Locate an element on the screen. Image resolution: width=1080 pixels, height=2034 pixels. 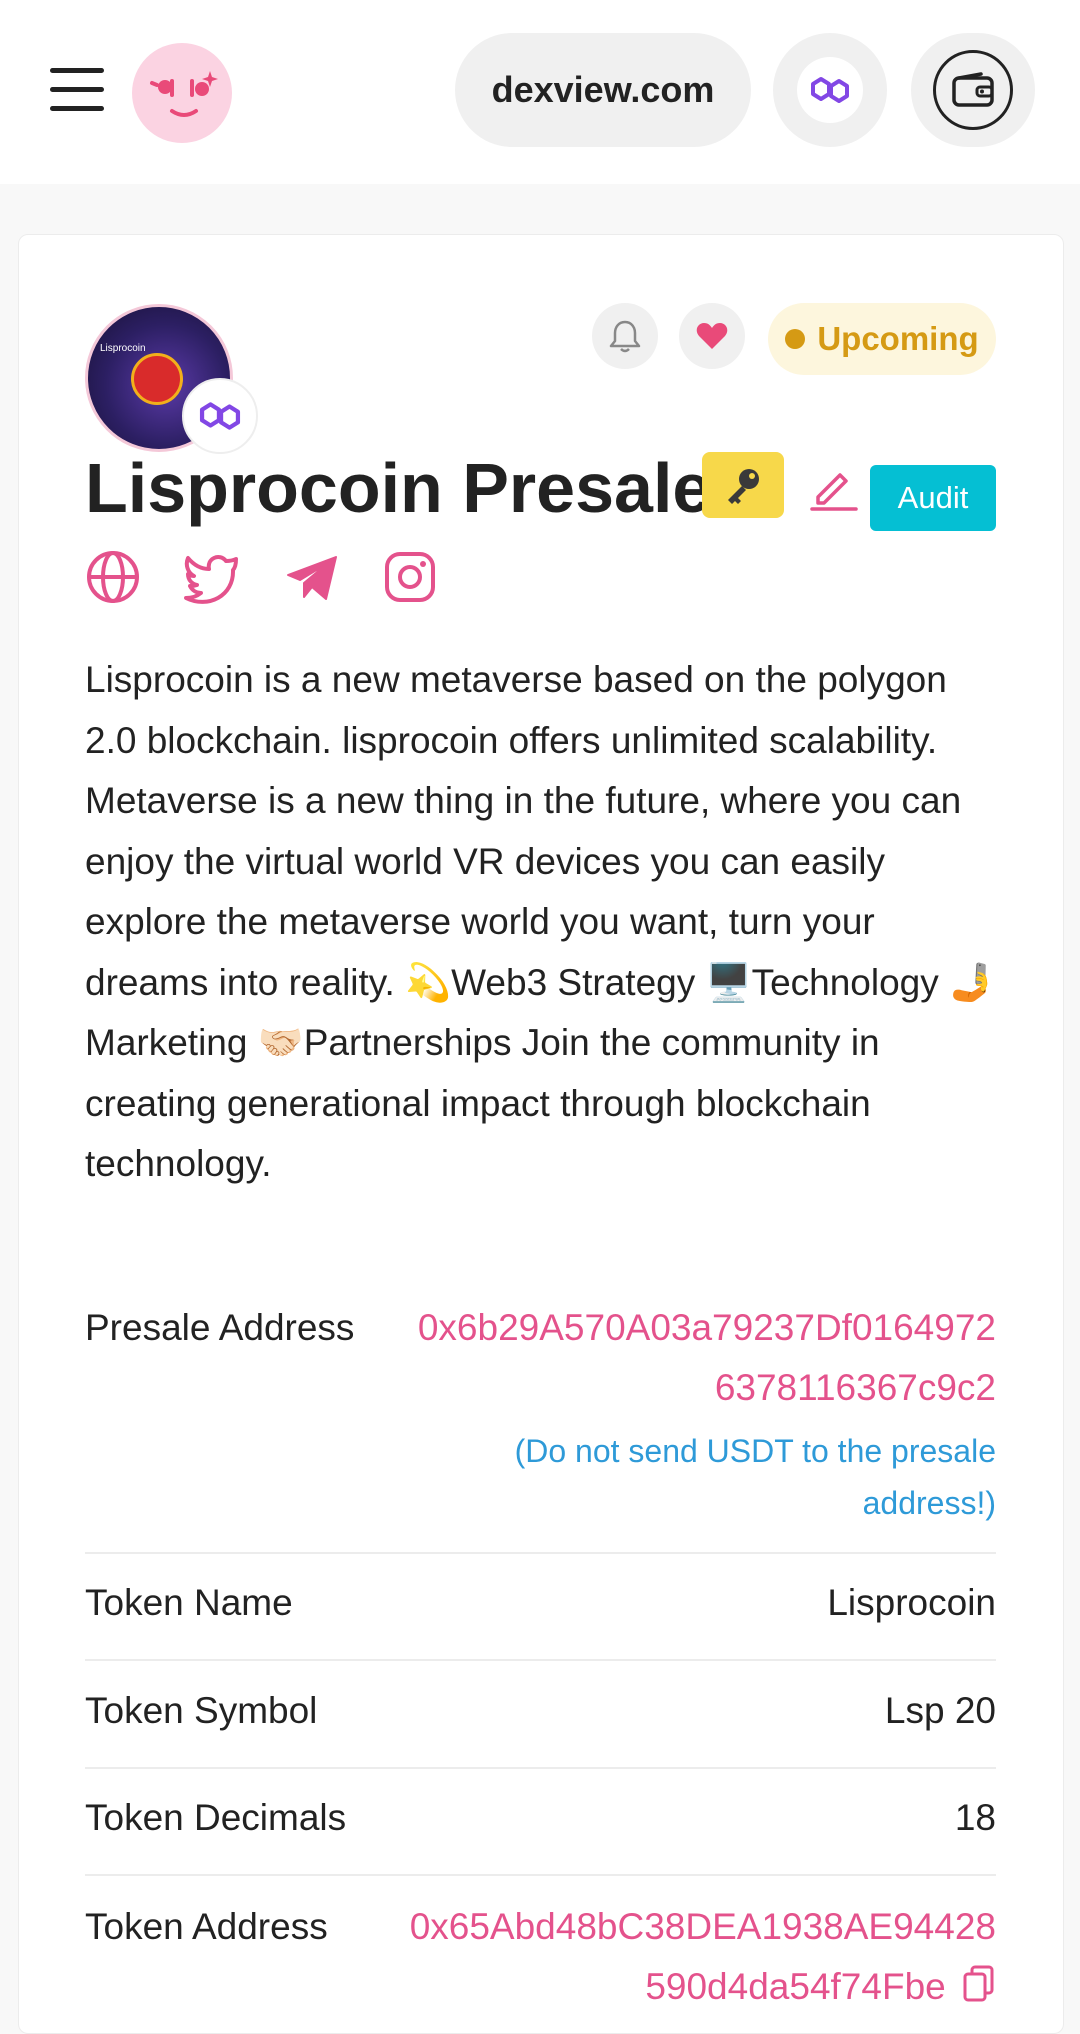
token-name-label: Token Name is located at coordinates (189, 1602).